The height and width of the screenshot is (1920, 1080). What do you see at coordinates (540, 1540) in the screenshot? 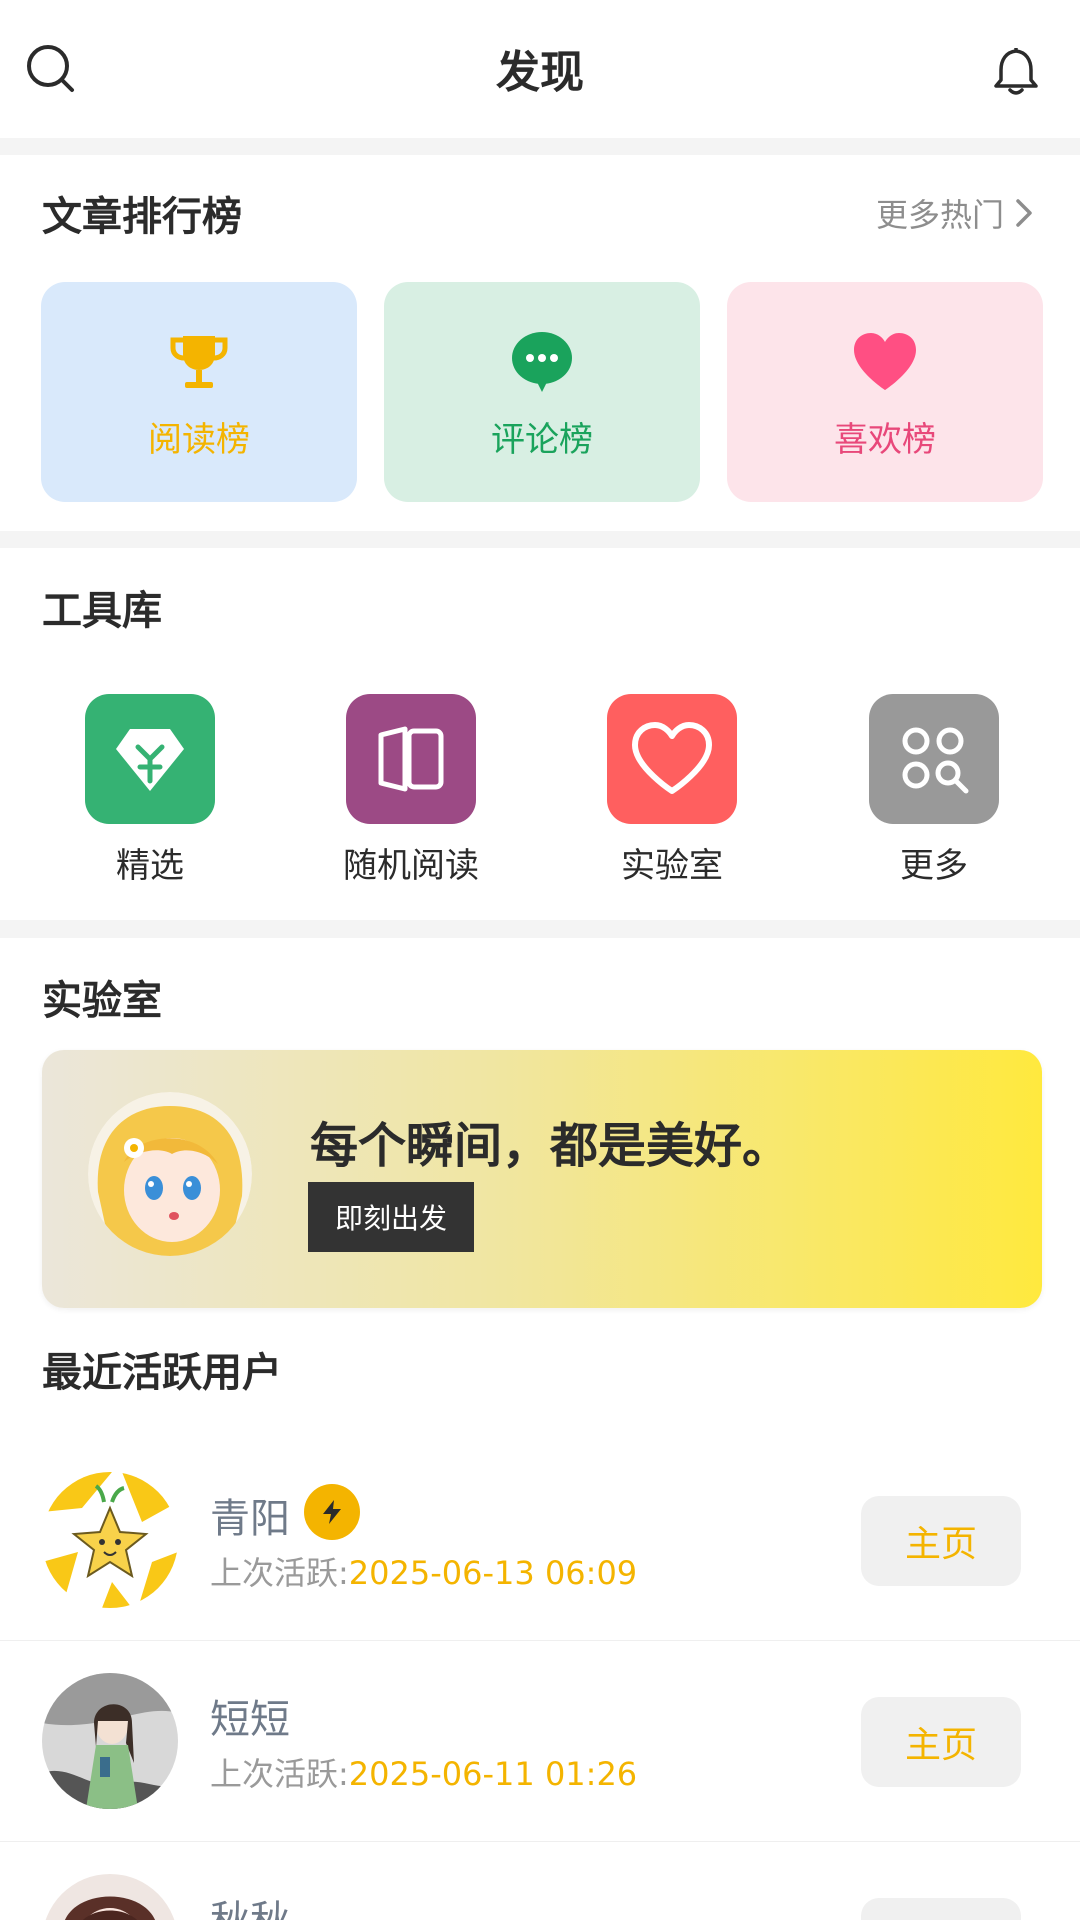
I see `user-row: 青阳 上次活跃:2025-06-13 06:09 主页` at bounding box center [540, 1540].